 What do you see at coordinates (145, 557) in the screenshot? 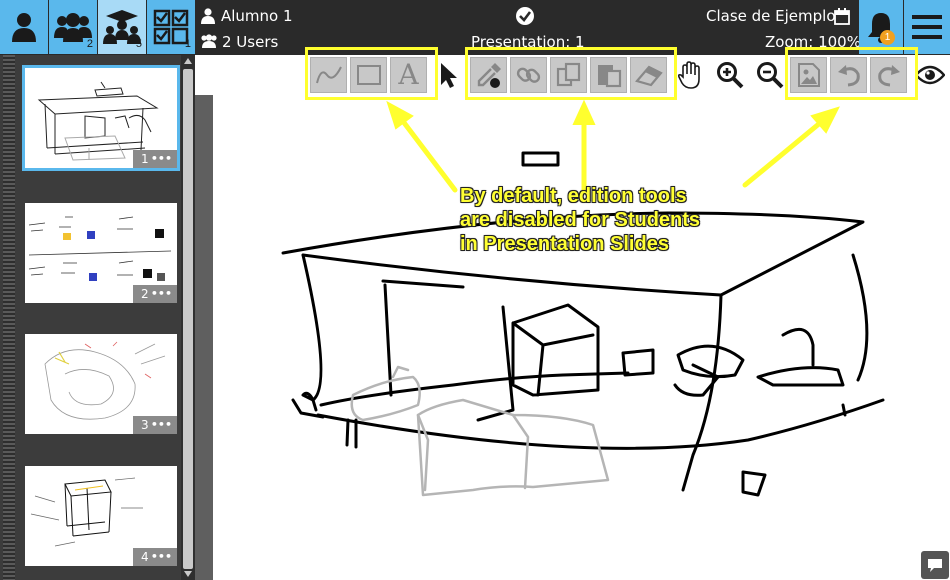
I see `slide-number: 4` at bounding box center [145, 557].